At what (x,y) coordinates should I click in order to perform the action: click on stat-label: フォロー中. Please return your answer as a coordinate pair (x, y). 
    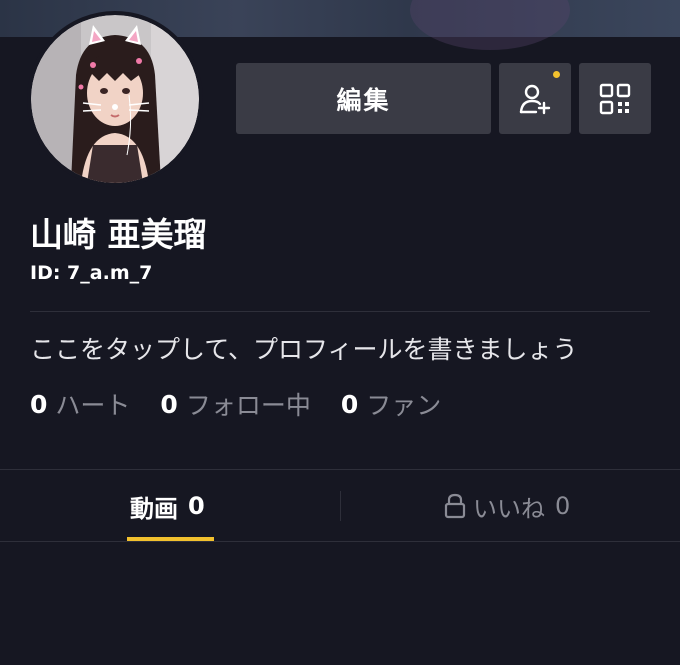
    Looking at the image, I should click on (248, 405).